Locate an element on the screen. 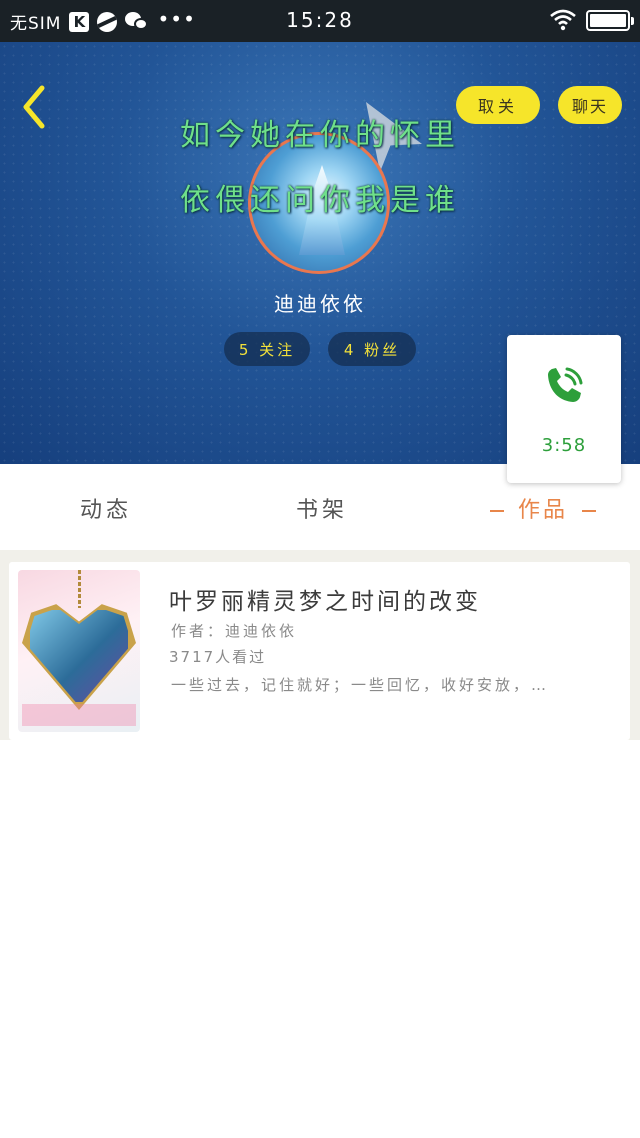 The height and width of the screenshot is (1138, 640). battery-icon is located at coordinates (610, 20).